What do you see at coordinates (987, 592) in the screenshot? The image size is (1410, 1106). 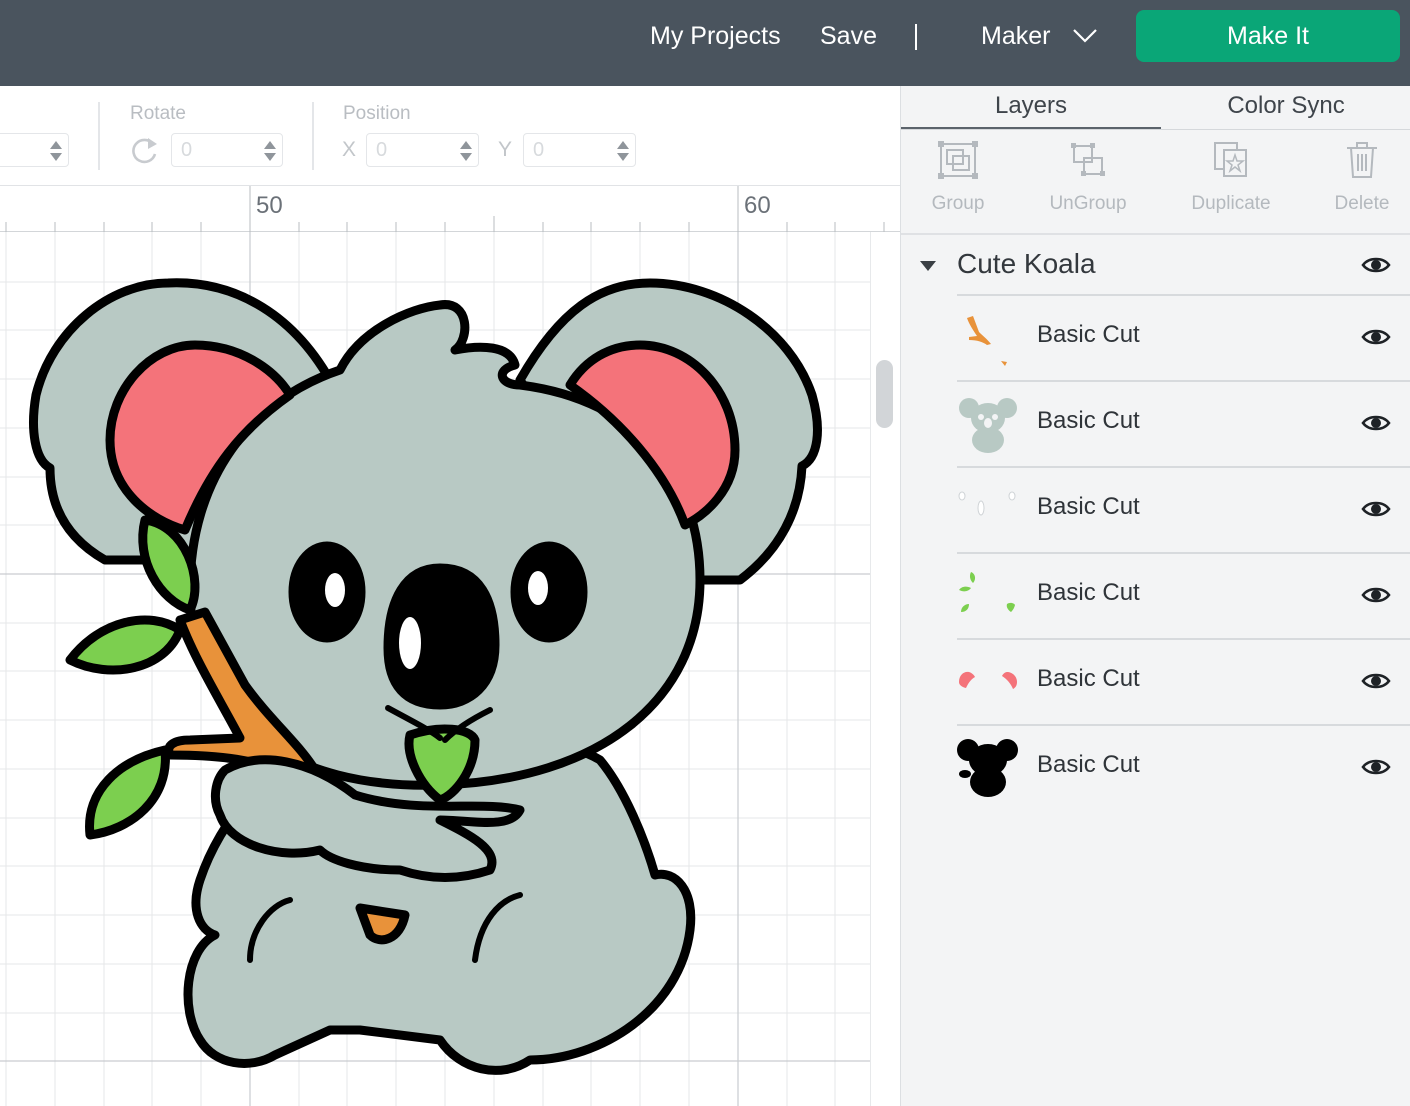 I see `layer-thumbnail-leaves` at bounding box center [987, 592].